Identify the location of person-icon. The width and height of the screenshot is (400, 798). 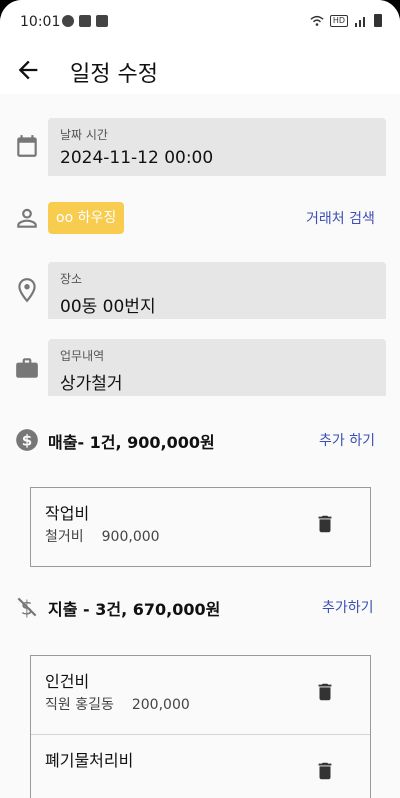
(27, 218).